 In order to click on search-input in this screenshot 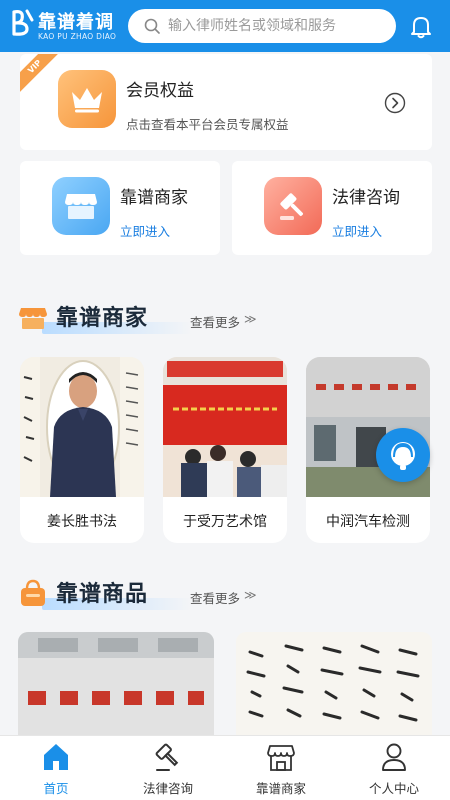, I will do `click(278, 26)`.